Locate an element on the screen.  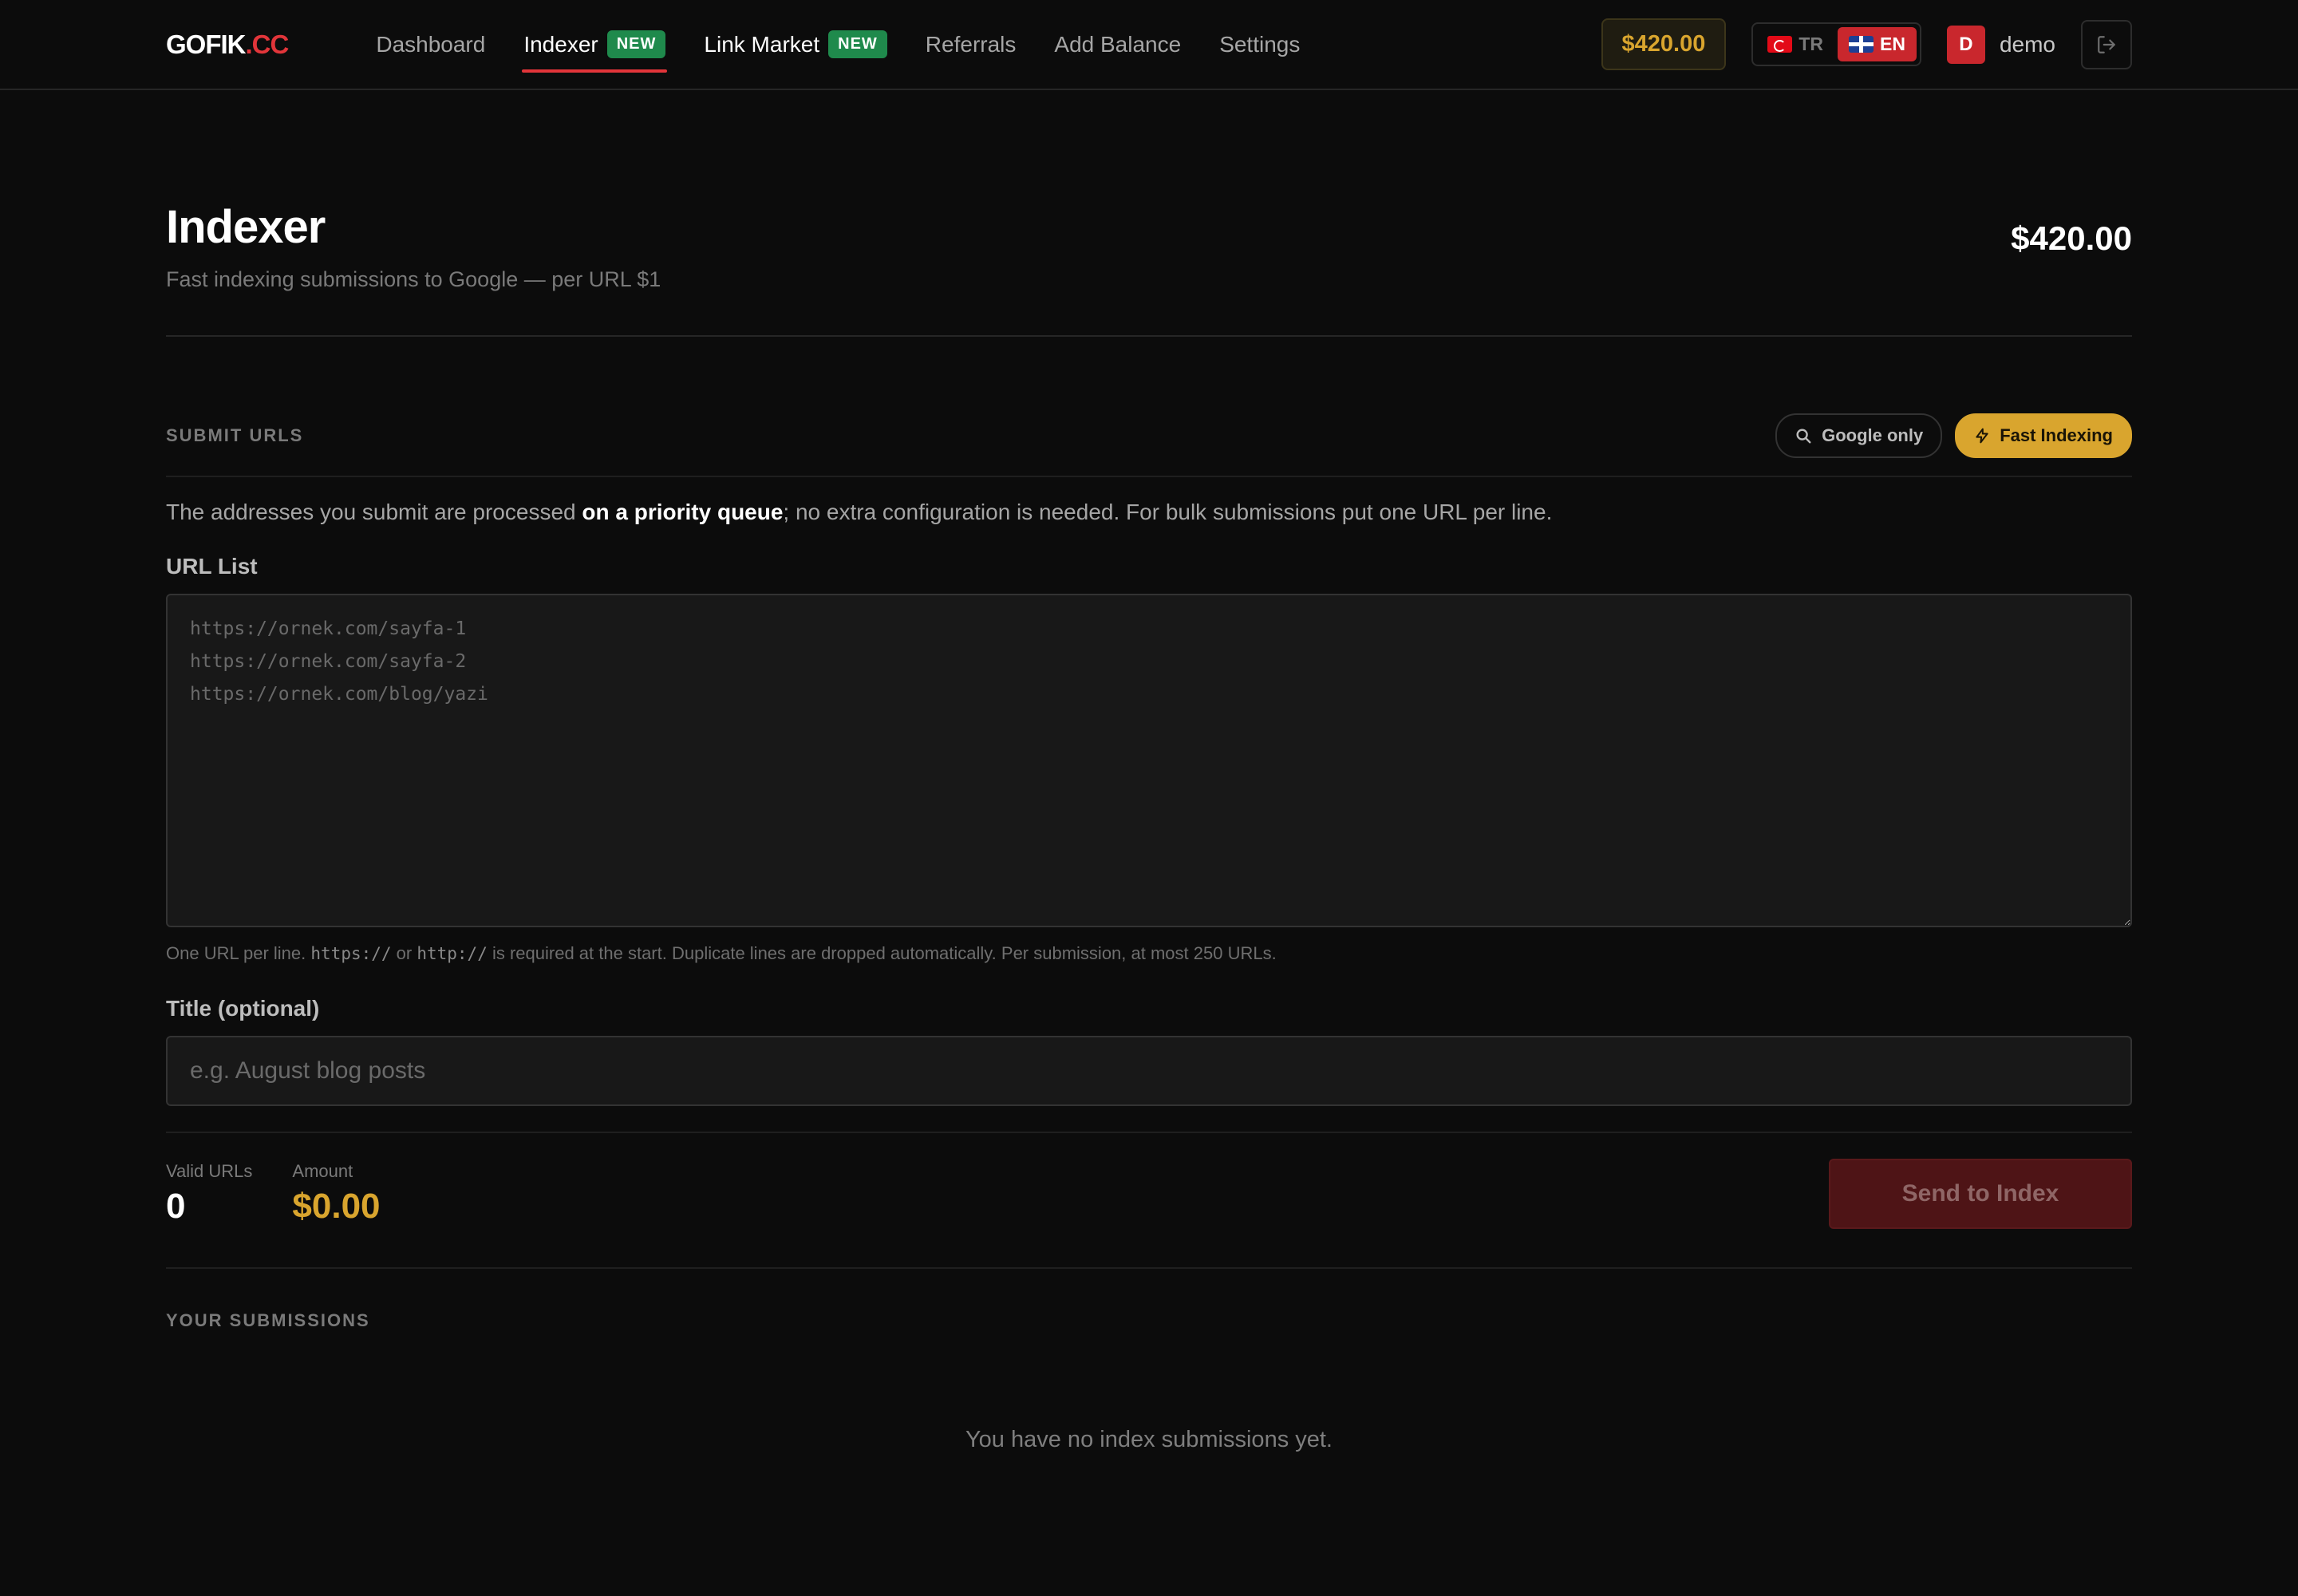
amount-stat: Amount $0.00 is located at coordinates (336, 1194).